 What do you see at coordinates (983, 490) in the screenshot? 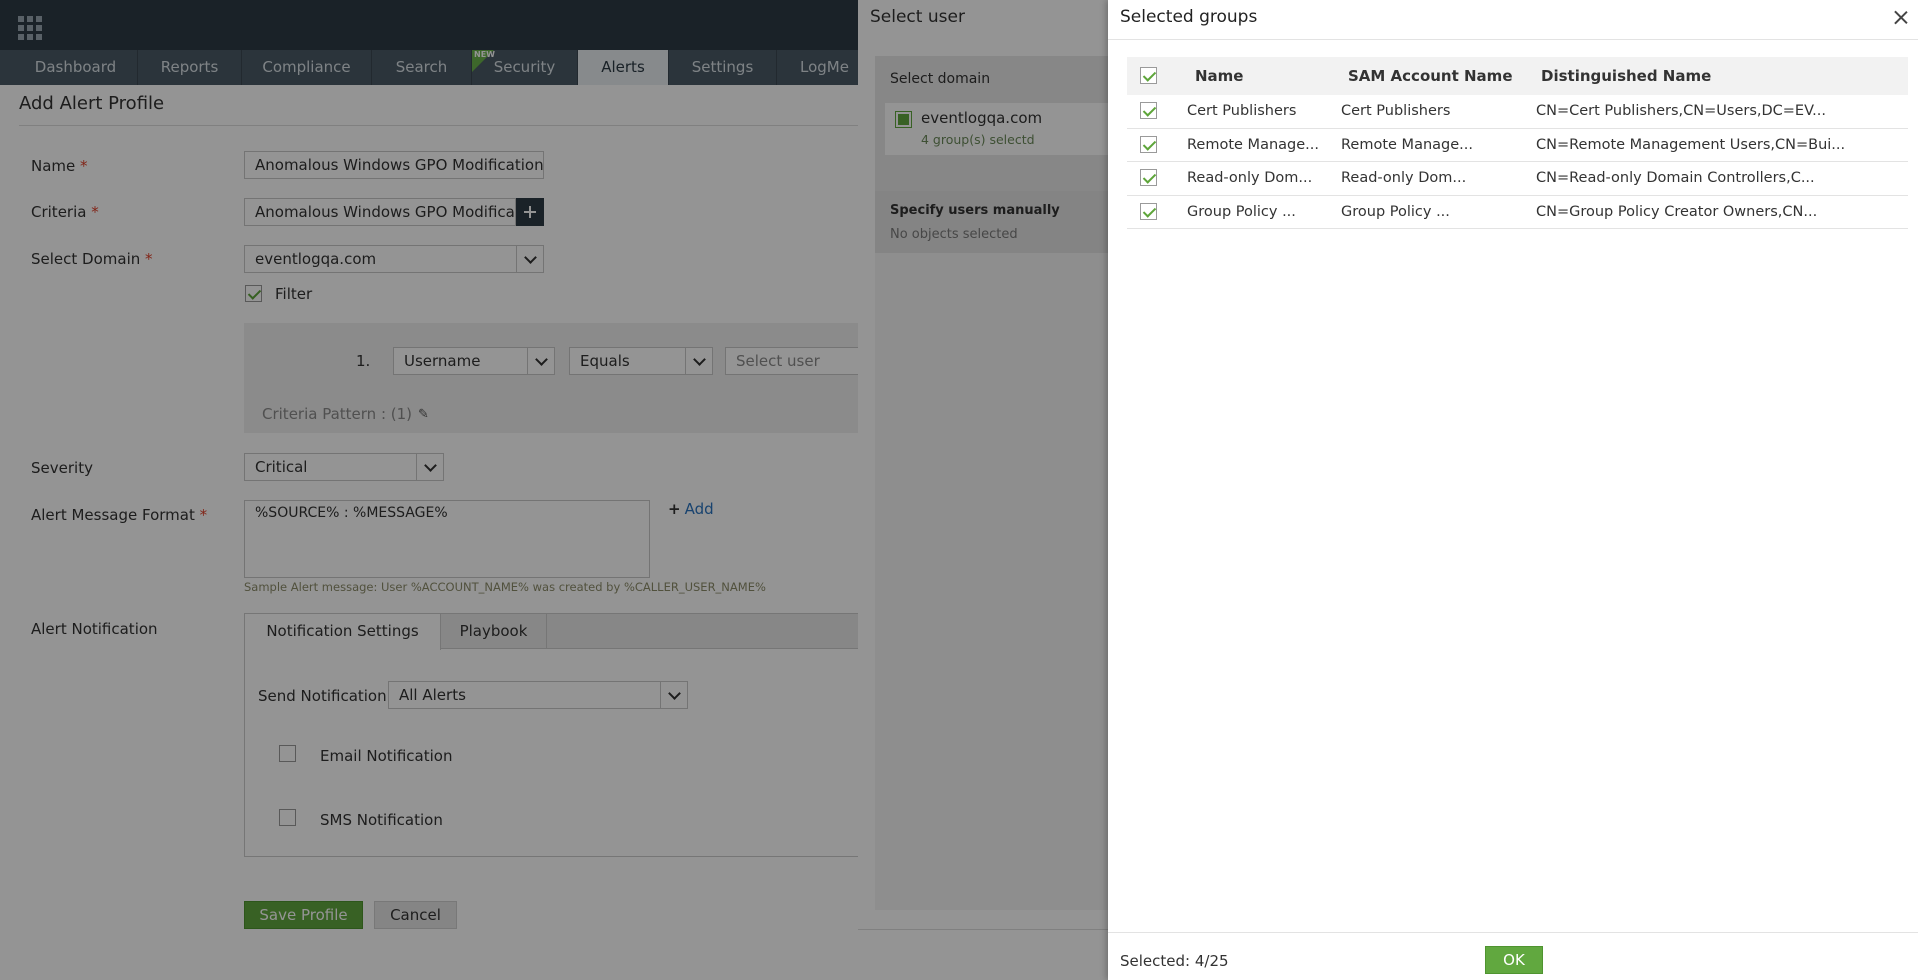
I see `select-user-overlay` at bounding box center [983, 490].